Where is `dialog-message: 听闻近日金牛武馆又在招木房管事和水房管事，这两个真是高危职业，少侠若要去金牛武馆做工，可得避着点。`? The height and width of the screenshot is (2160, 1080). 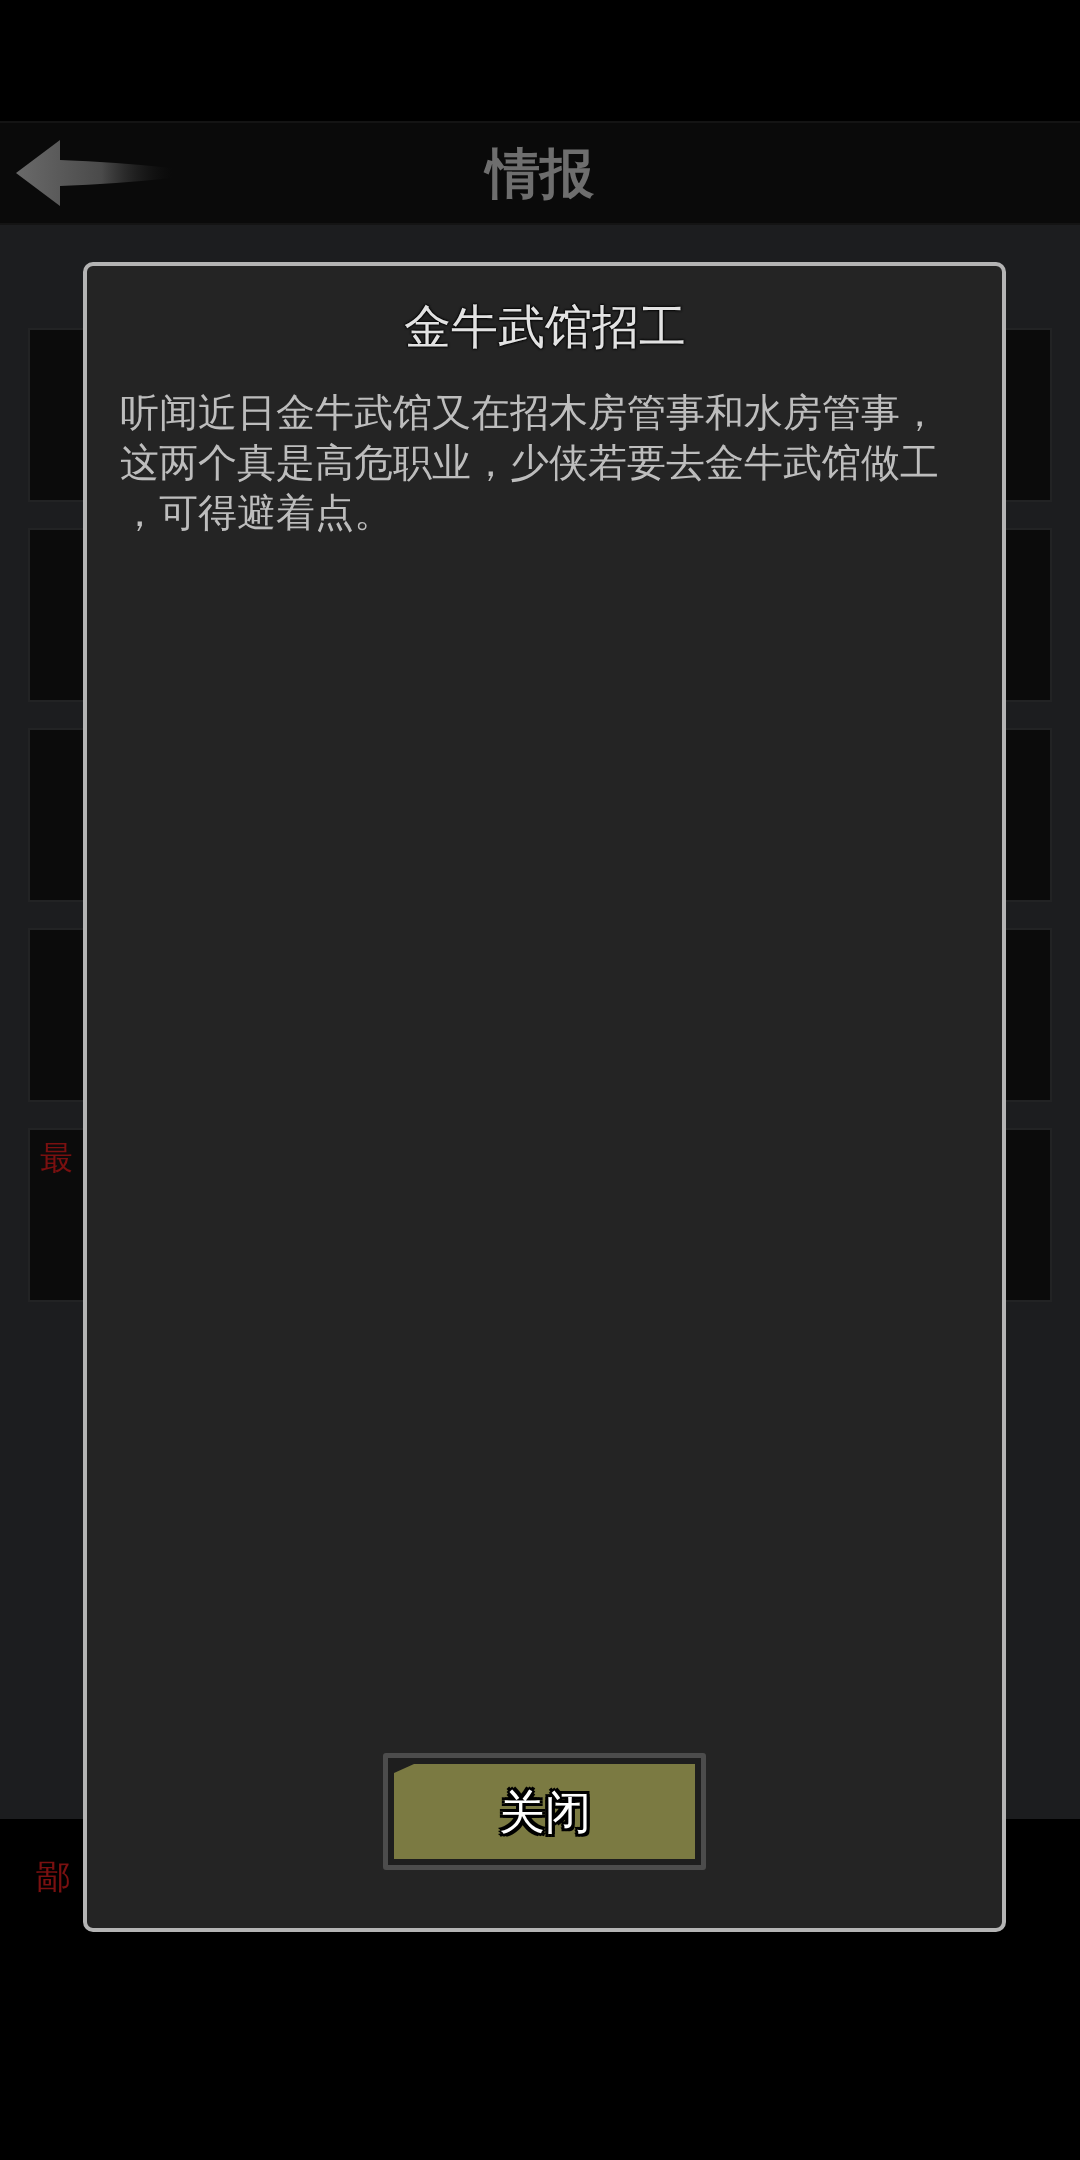 dialog-message: 听闻近日金牛武馆又在招木房管事和水房管事，这两个真是高危职业，少侠若要去金牛武馆做工，可得避着点。 is located at coordinates (529, 463).